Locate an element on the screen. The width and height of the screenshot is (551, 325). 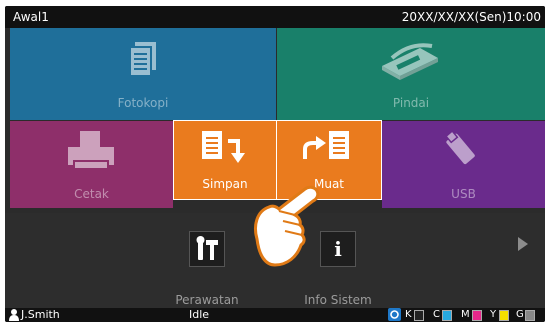
tile-usb: USB is located at coordinates (463, 164).